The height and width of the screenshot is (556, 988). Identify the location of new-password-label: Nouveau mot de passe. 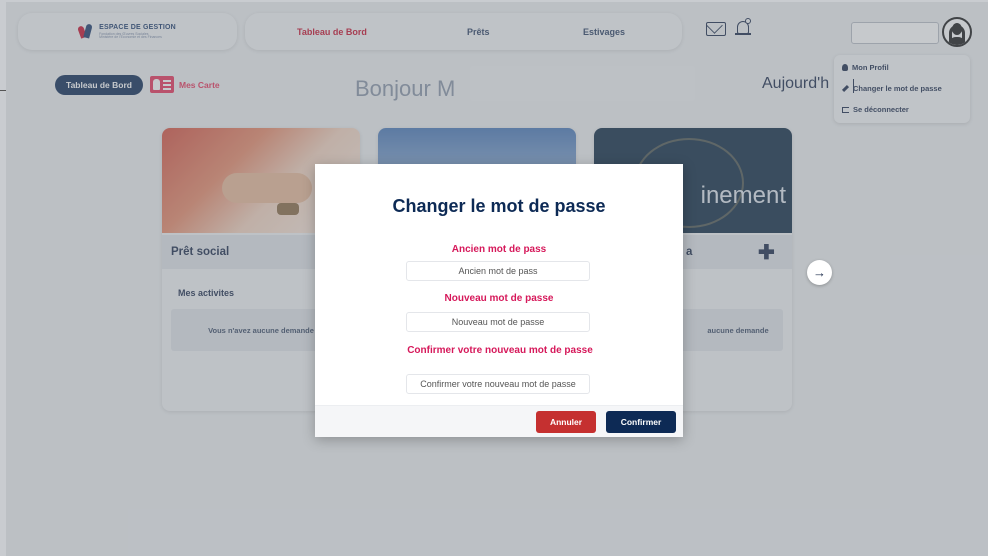
(499, 298).